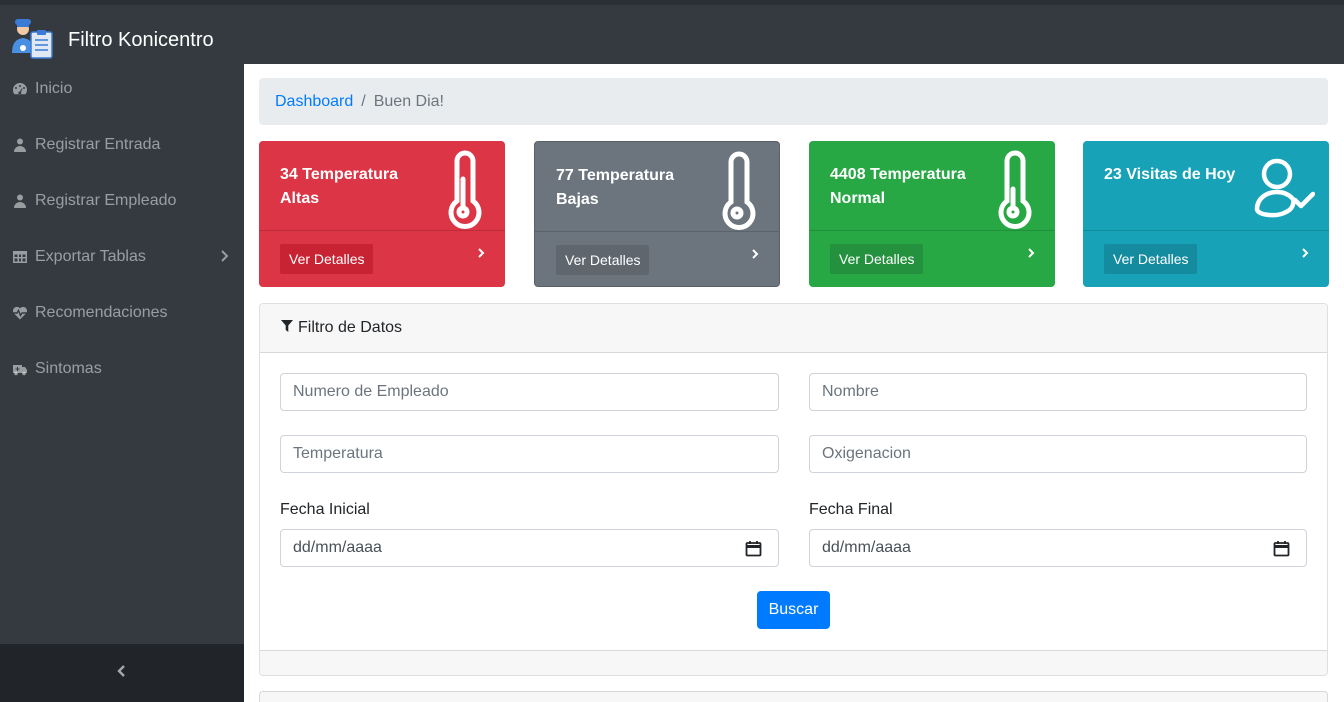 The image size is (1344, 702). Describe the element at coordinates (382, 214) in the screenshot. I see `card-high-temperature: 34 Temperatura Altas Ver Detalles` at that location.